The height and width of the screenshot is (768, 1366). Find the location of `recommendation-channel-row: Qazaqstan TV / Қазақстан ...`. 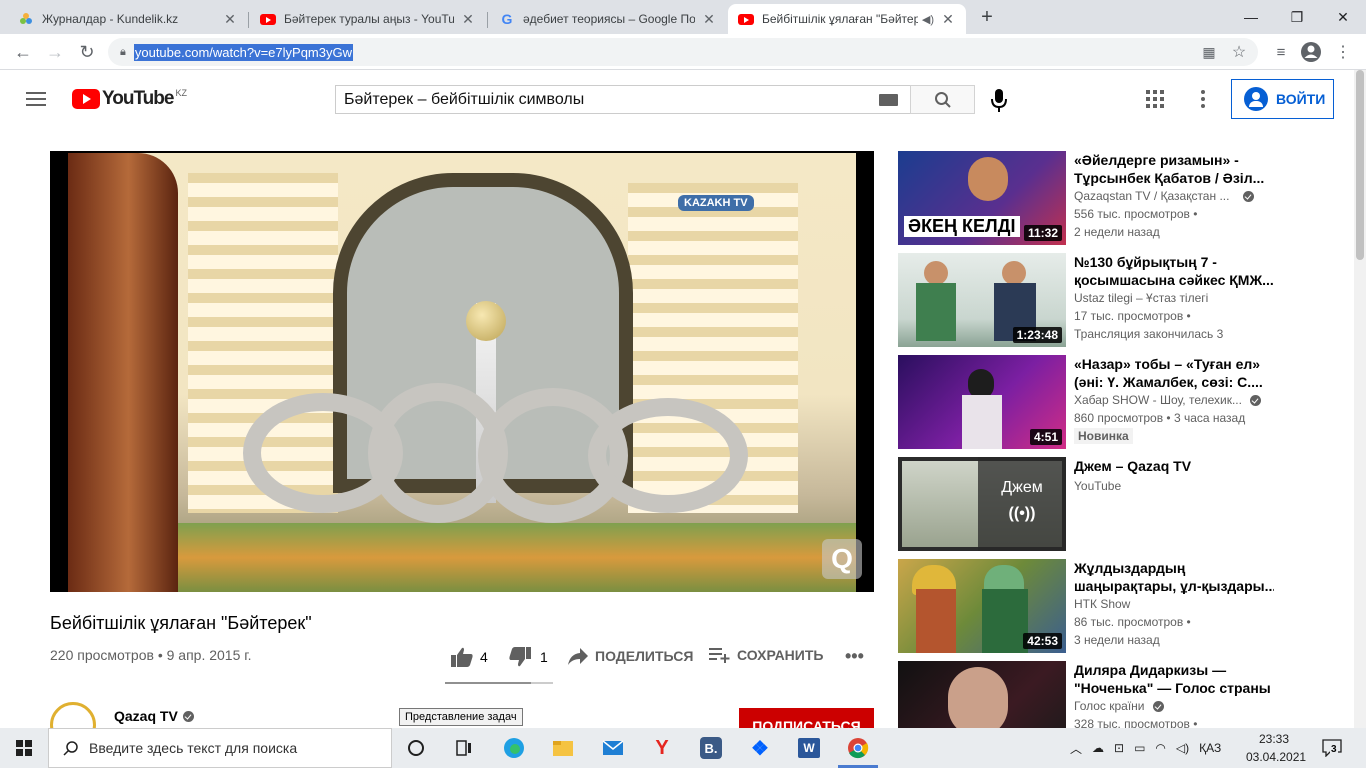

recommendation-channel-row: Qazaqstan TV / Қазақстан ... is located at coordinates (1164, 196).